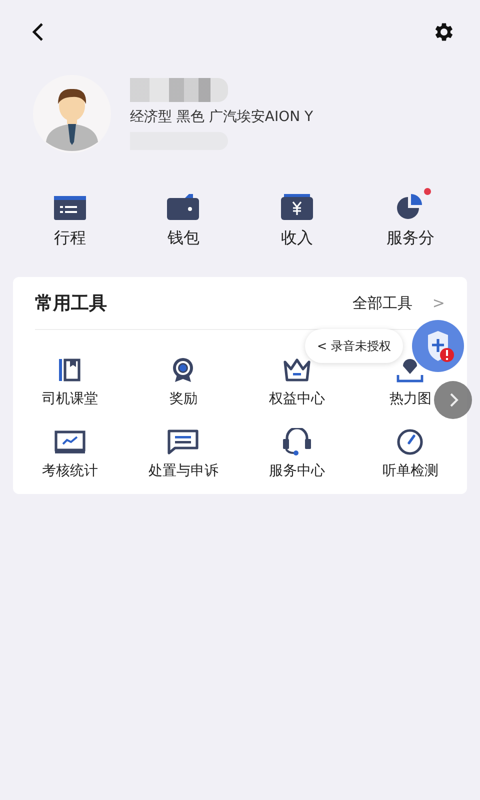  I want to click on back-icon, so click(38, 32).